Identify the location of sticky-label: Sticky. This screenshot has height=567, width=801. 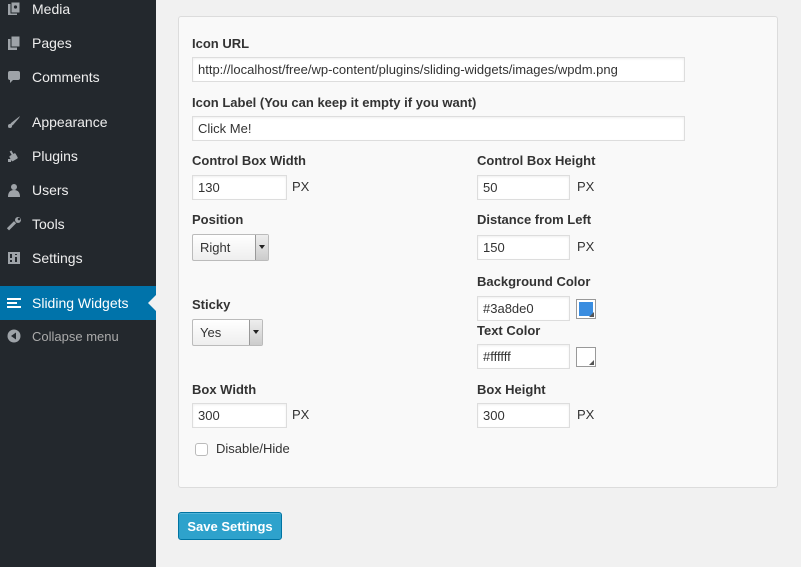
(211, 304).